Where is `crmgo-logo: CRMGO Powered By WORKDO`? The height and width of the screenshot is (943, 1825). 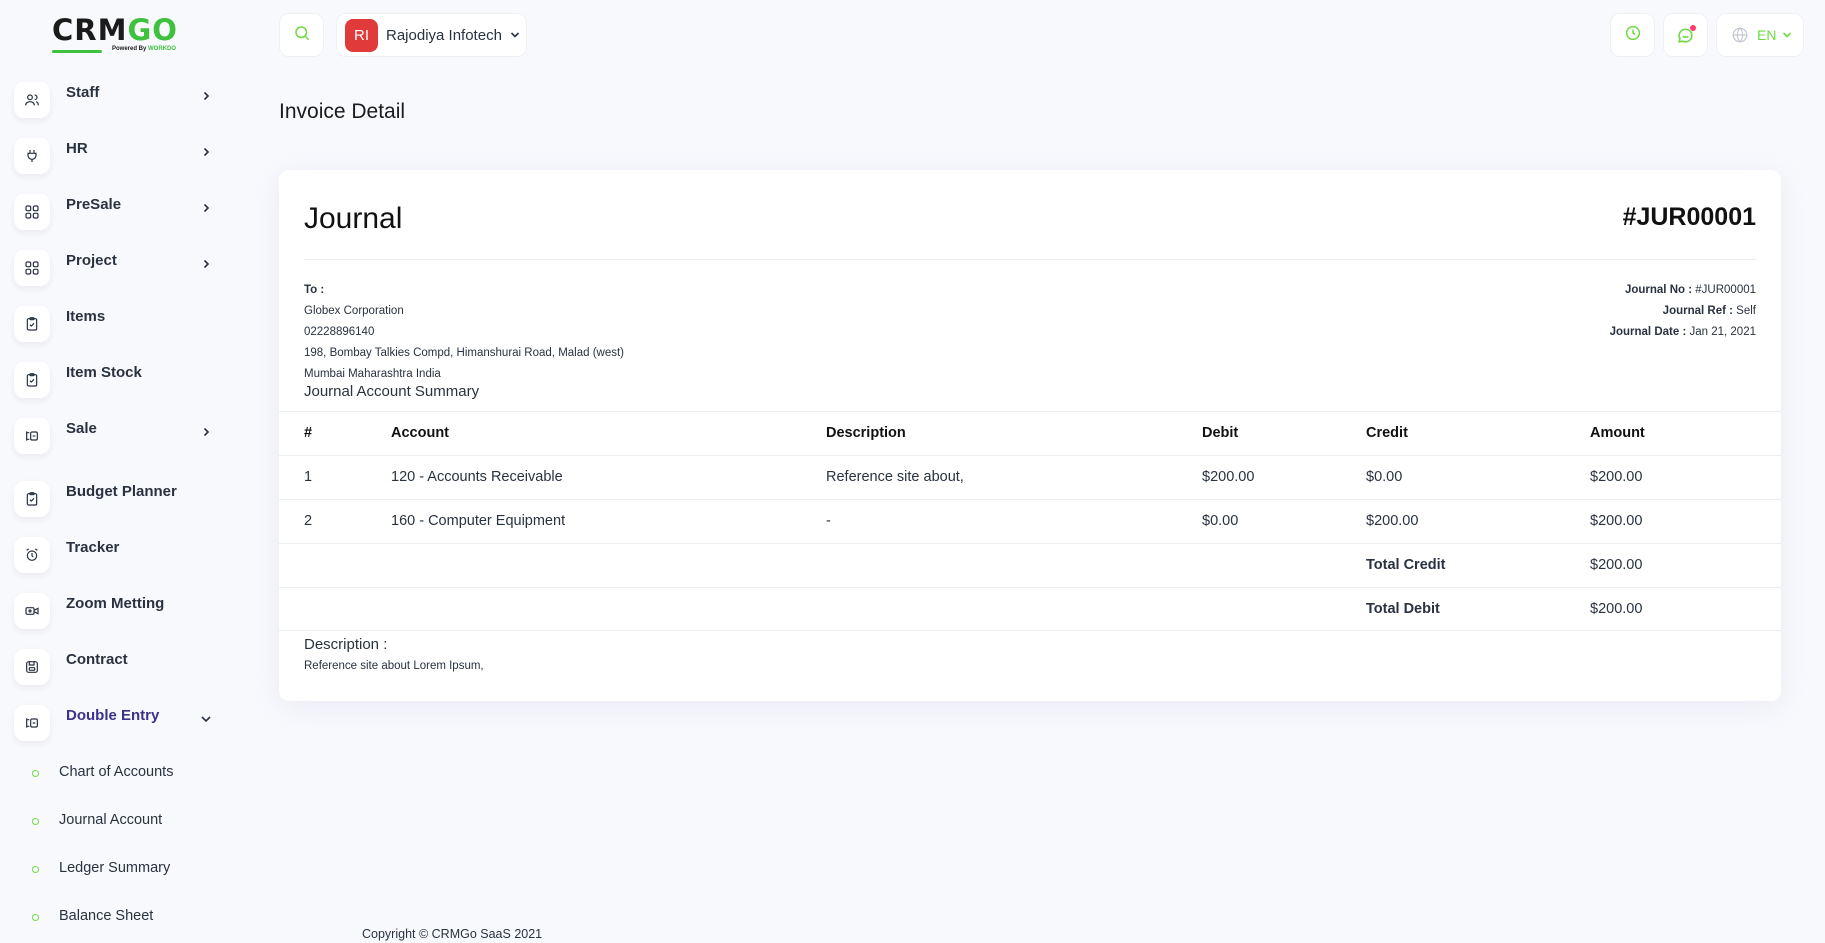 crmgo-logo: CRMGO Powered By WORKDO is located at coordinates (122, 35).